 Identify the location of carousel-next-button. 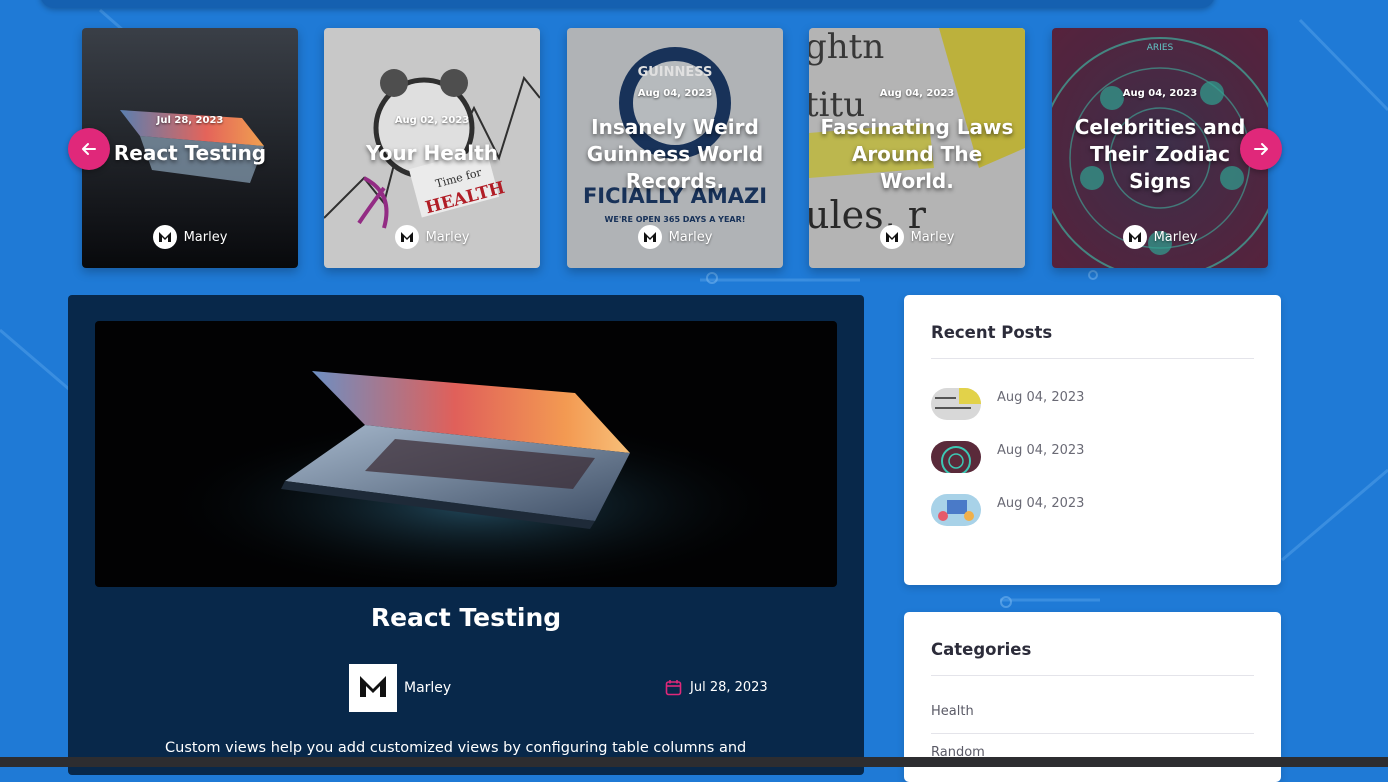
(1261, 149).